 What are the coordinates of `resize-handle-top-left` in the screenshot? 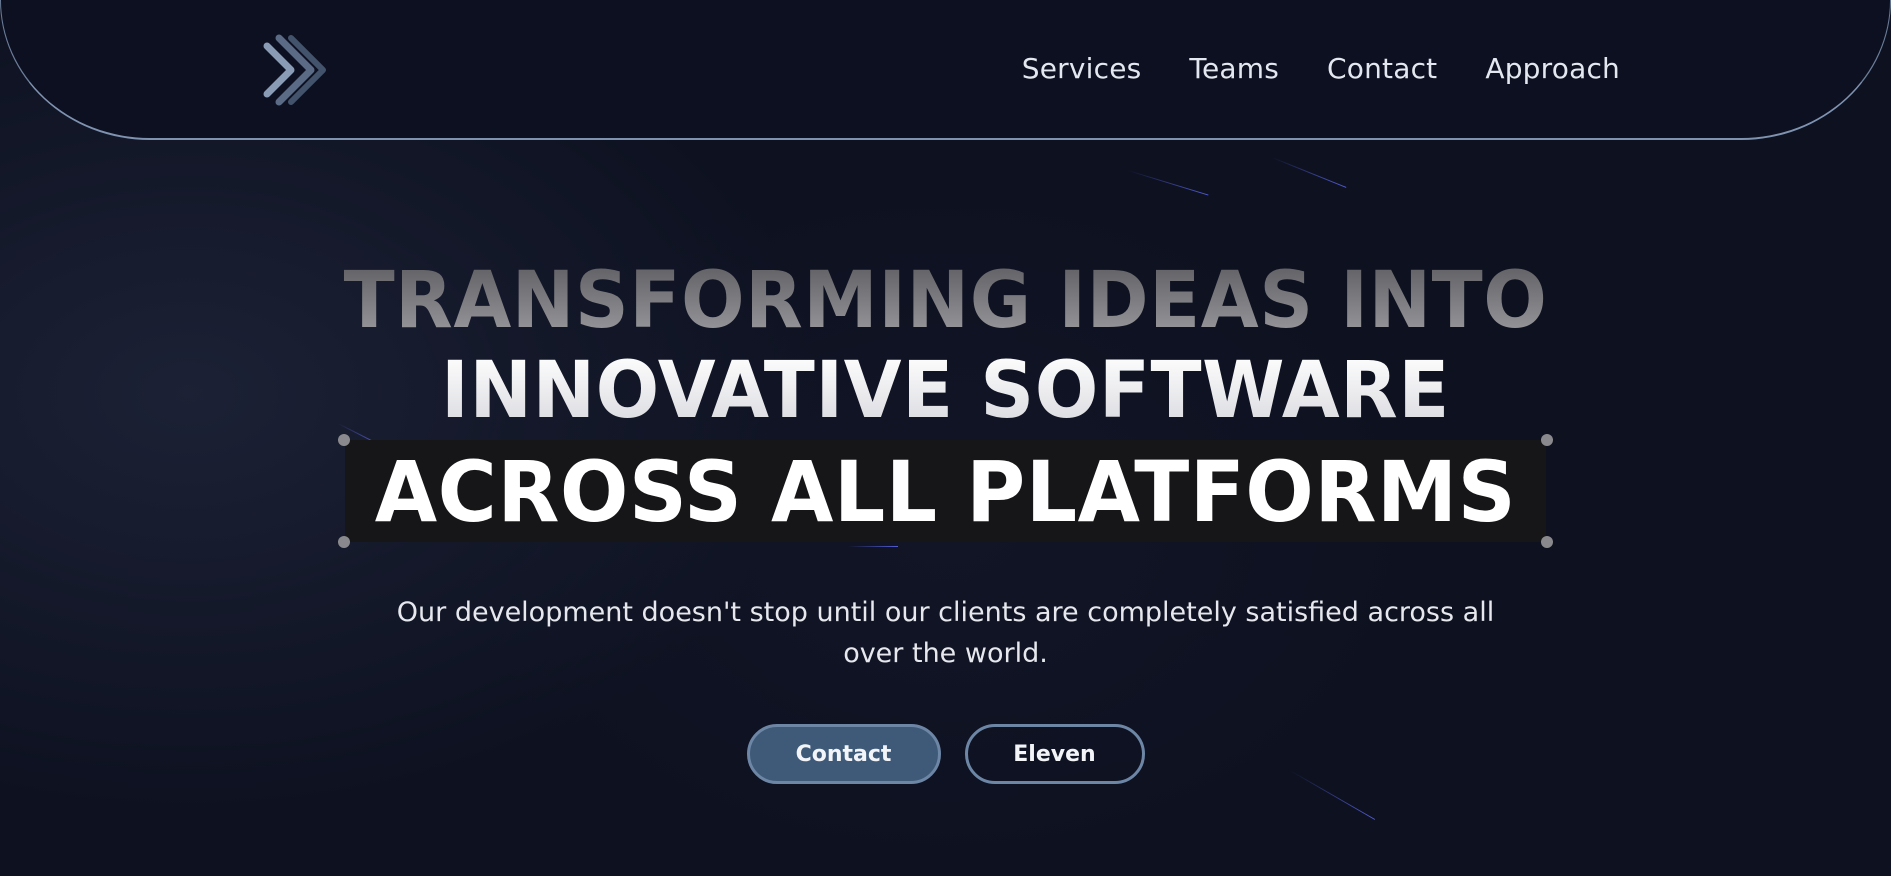 It's located at (344, 440).